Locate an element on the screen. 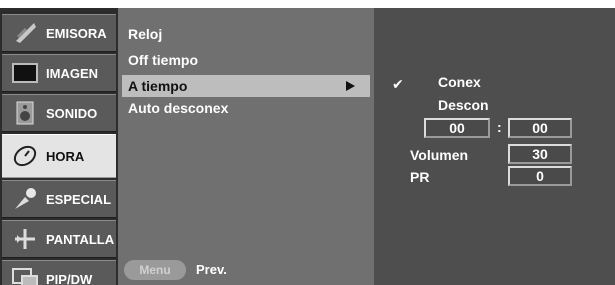  satellite-dish-icon is located at coordinates (25, 33).